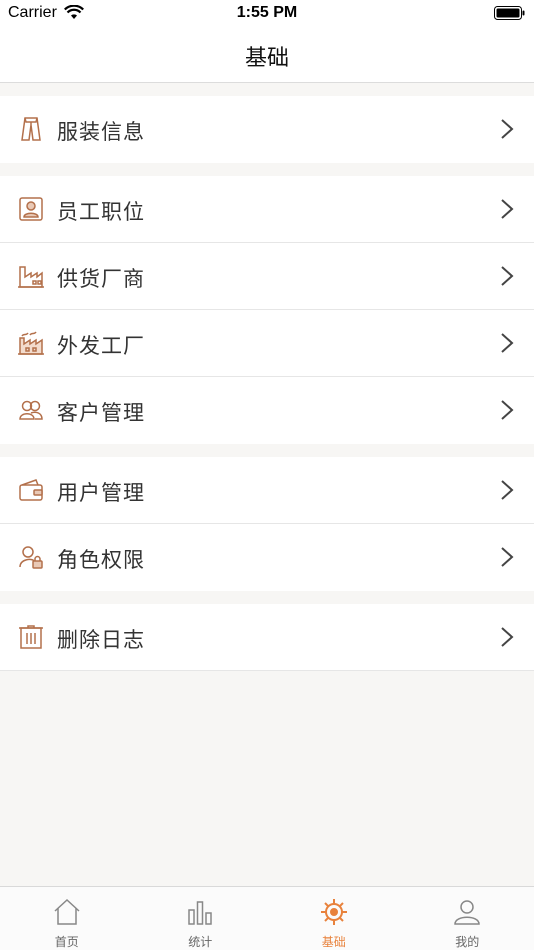 This screenshot has width=534, height=950. Describe the element at coordinates (333, 942) in the screenshot. I see `tab-label: 基础` at that location.